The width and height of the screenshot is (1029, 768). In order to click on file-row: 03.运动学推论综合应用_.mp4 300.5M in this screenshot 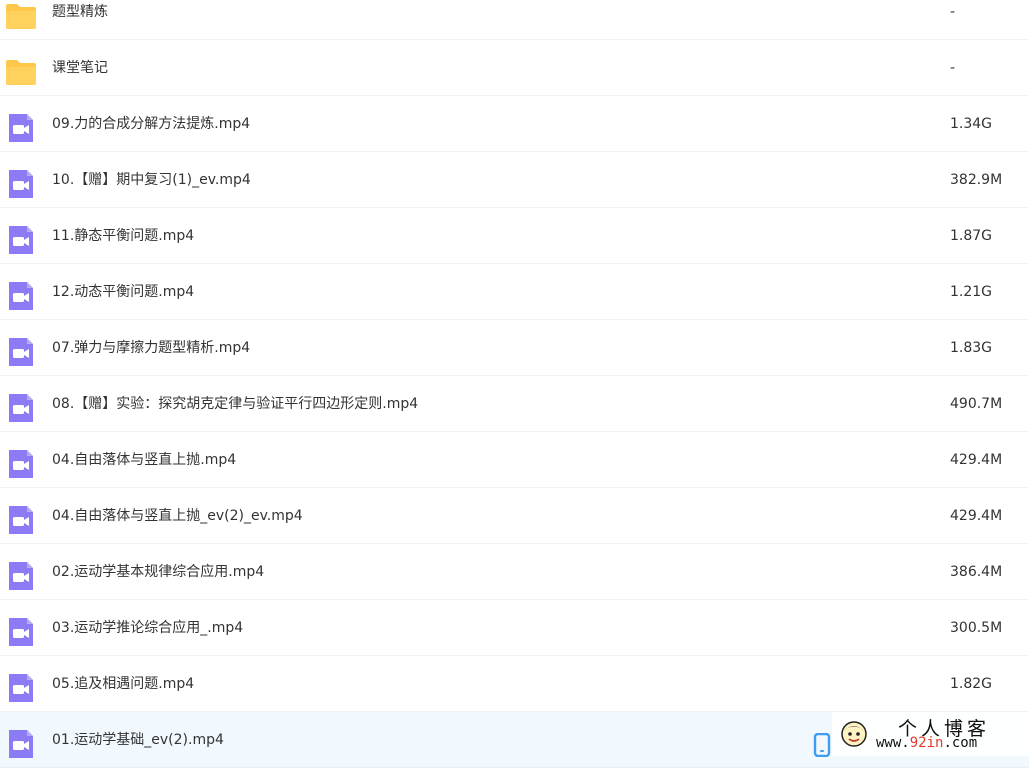, I will do `click(514, 628)`.